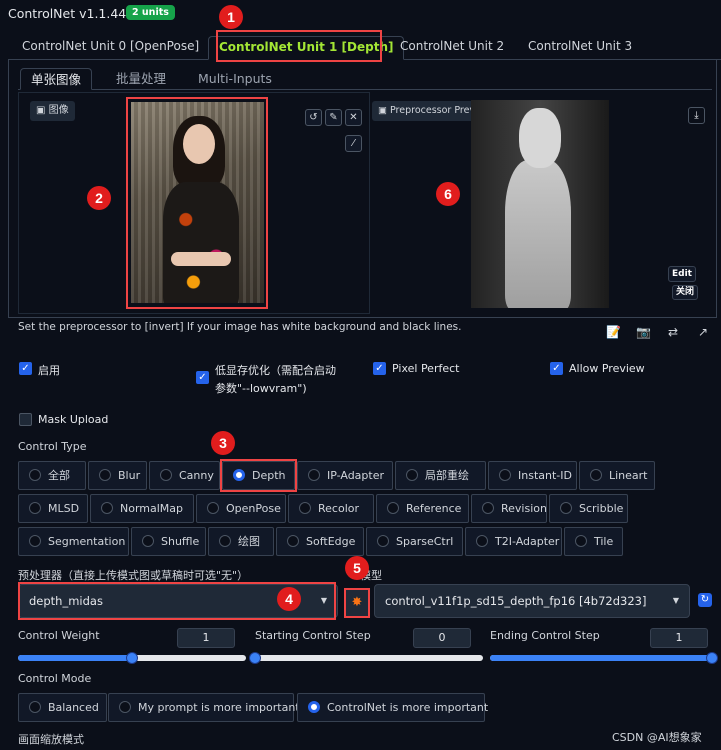 The height and width of the screenshot is (750, 721). Describe the element at coordinates (49, 370) in the screenshot. I see `enable-label: 启用` at that location.